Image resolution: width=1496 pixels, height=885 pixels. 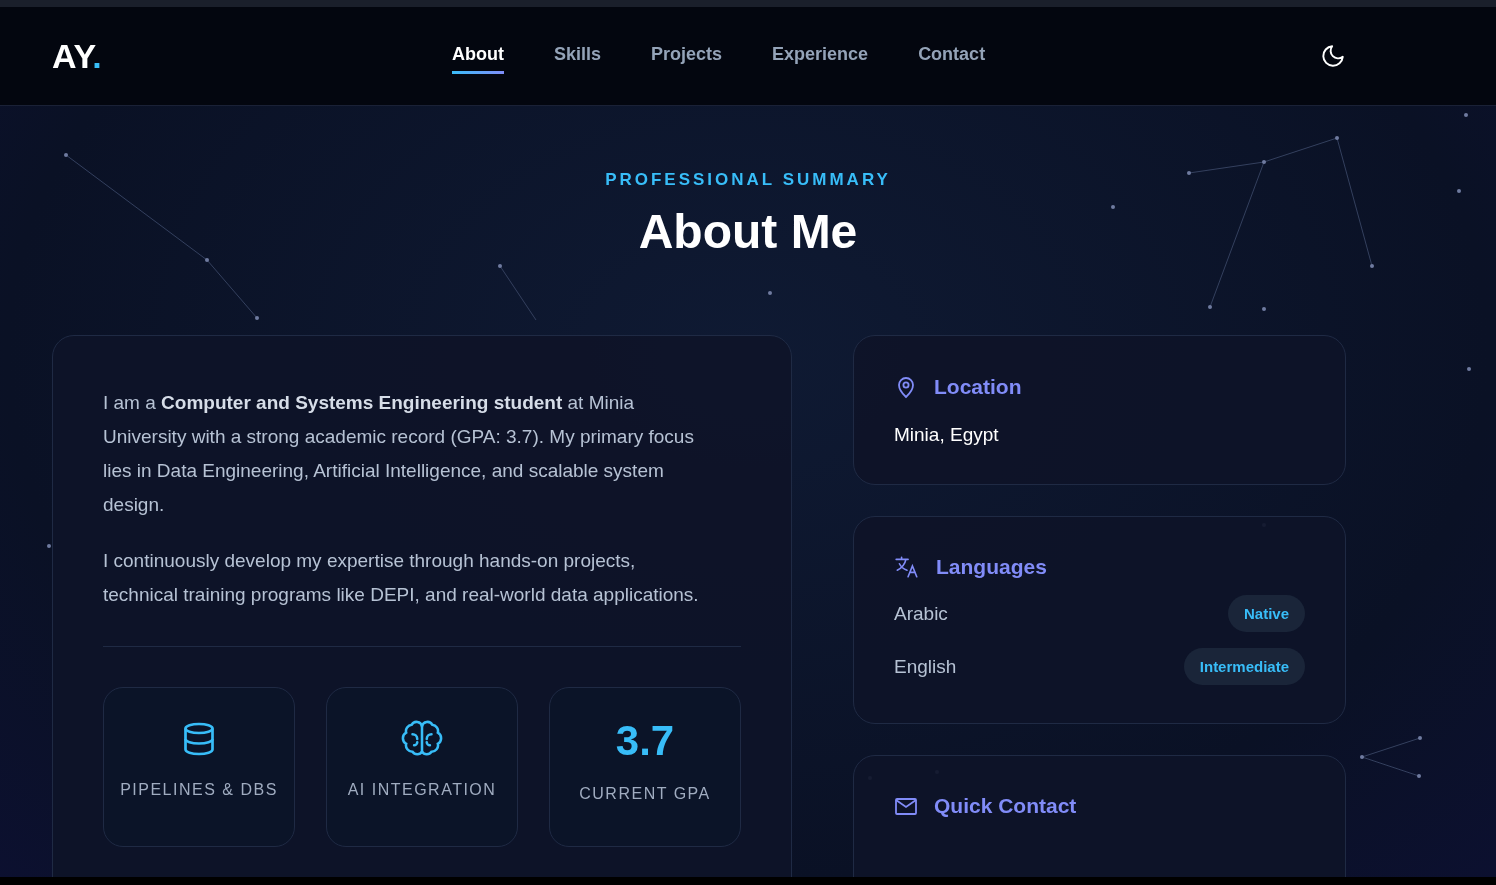 I want to click on summary-paragraph: I continuously develop my expertise through hands-on projects, technical training programs like DEPI, and real-world data applications., so click(x=401, y=578).